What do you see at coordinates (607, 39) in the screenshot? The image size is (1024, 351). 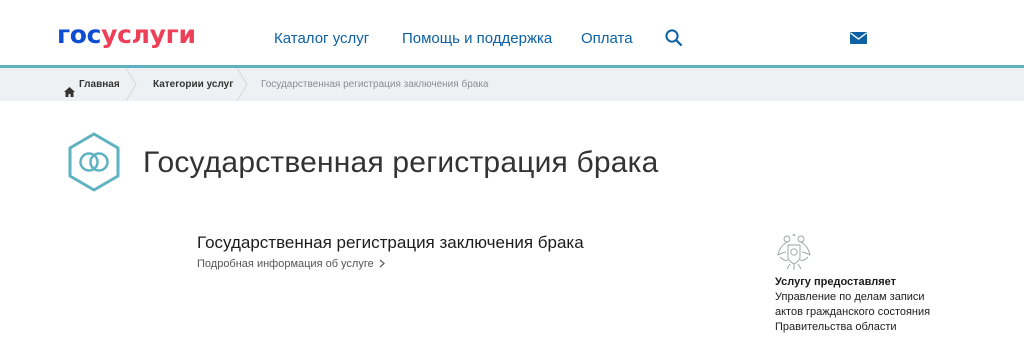 I see `nav-payment-link: Оплата` at bounding box center [607, 39].